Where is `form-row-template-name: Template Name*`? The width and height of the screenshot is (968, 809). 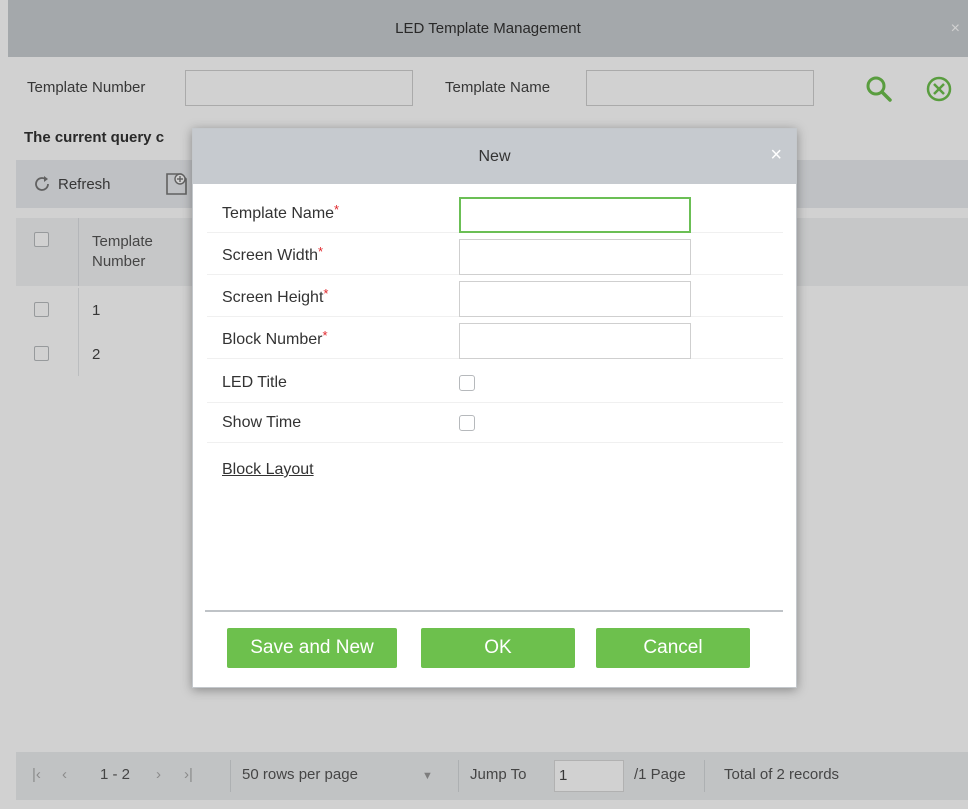 form-row-template-name: Template Name* is located at coordinates (495, 212).